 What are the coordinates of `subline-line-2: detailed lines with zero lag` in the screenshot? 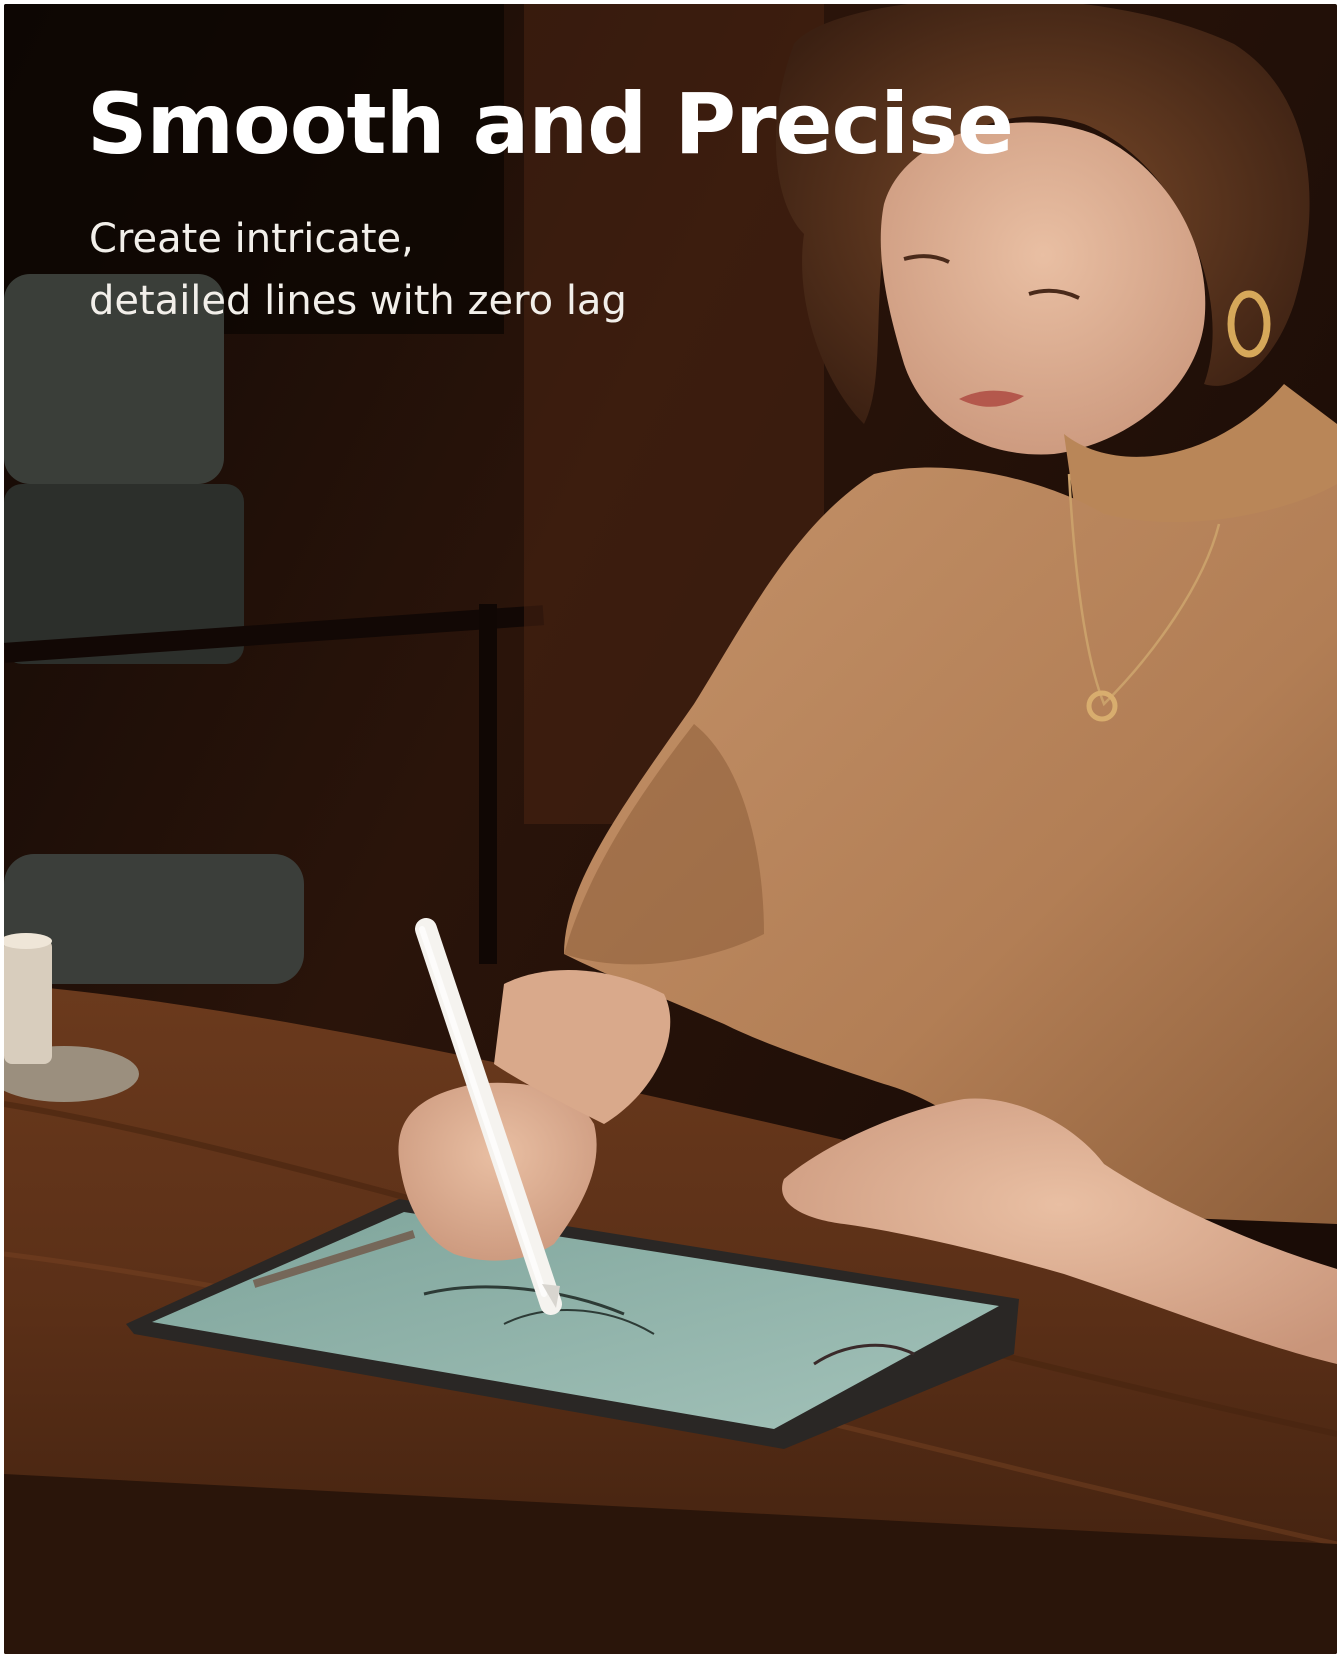 It's located at (358, 301).